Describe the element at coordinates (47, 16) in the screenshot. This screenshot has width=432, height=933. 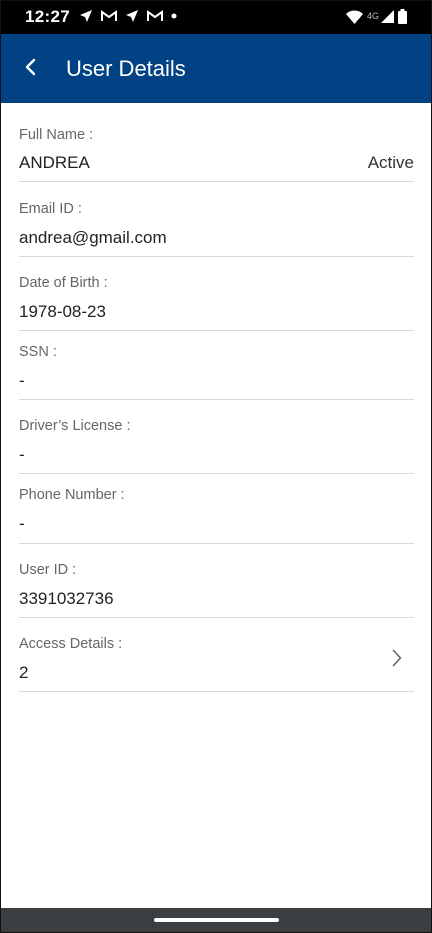
I see `status-time: 12:27` at that location.